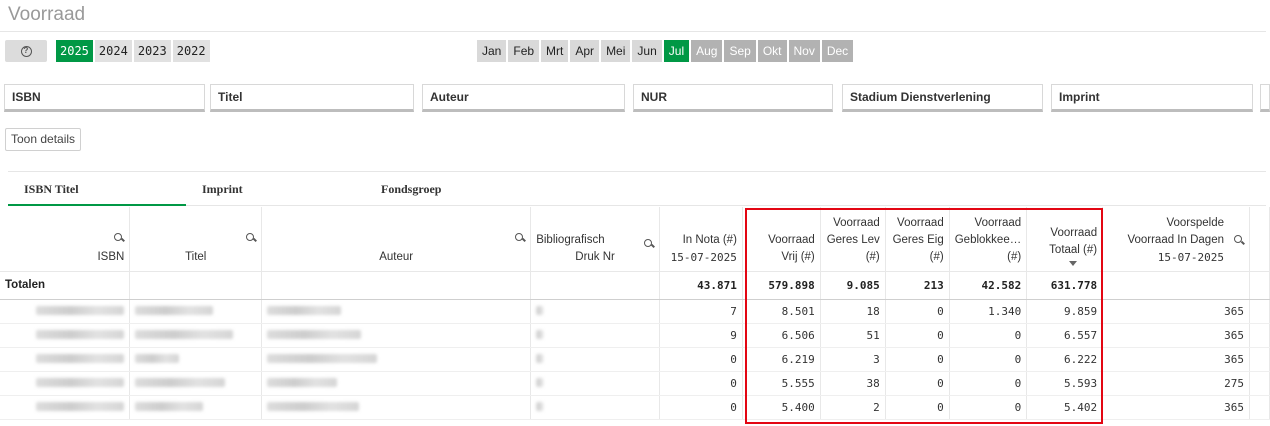 This screenshot has width=1270, height=426. Describe the element at coordinates (701, 285) in the screenshot. I see `totals-in-nota: 43.871` at that location.